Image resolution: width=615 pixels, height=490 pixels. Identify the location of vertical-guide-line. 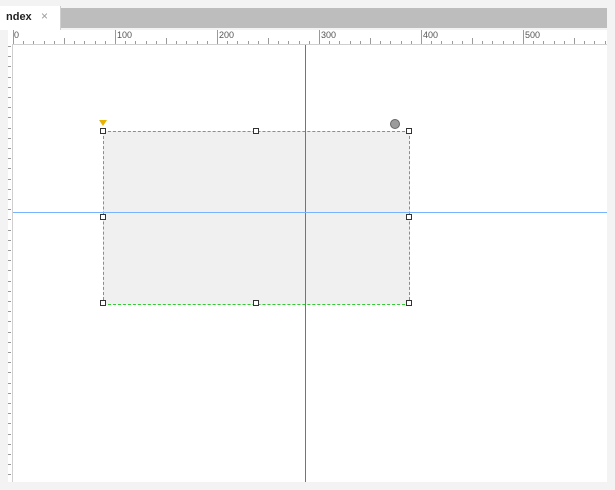
(305, 263).